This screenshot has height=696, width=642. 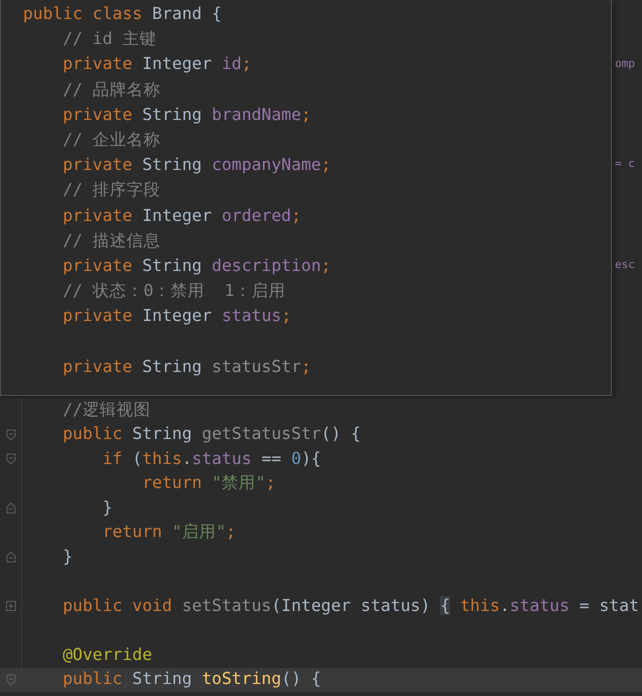 What do you see at coordinates (111, 140) in the screenshot?
I see `code-line: // 企业名称` at bounding box center [111, 140].